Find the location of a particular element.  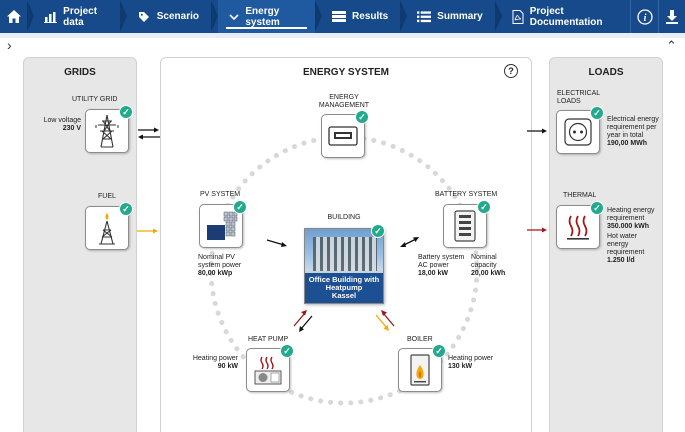

battery-system-status-check-icon: ✓ is located at coordinates (484, 207).